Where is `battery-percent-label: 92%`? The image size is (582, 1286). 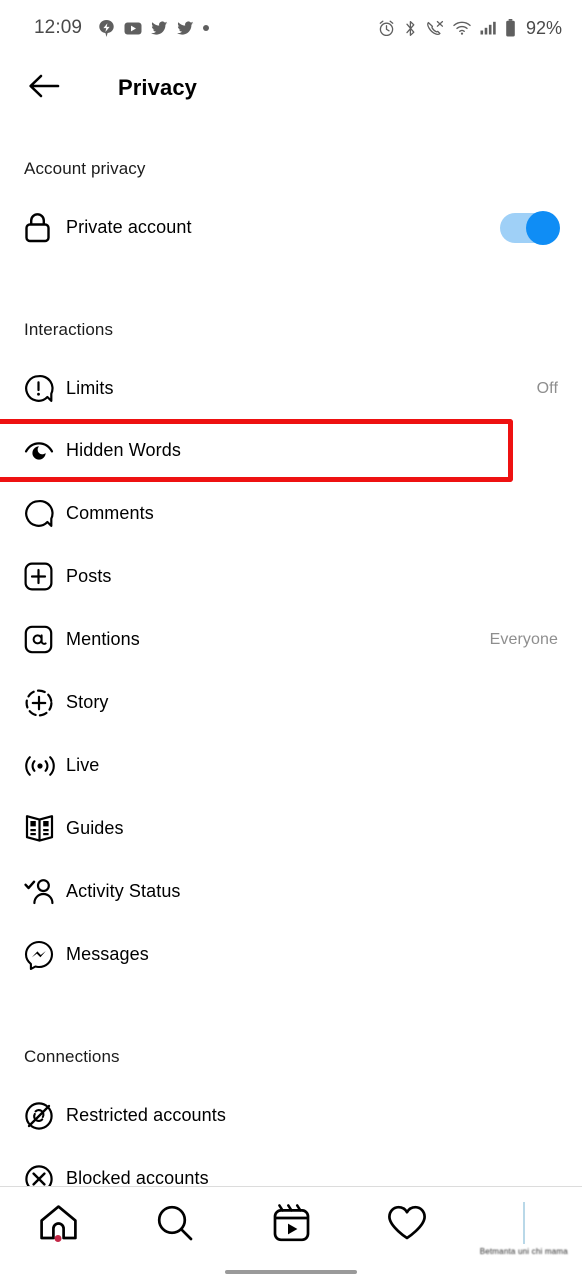
battery-percent-label: 92% is located at coordinates (543, 27).